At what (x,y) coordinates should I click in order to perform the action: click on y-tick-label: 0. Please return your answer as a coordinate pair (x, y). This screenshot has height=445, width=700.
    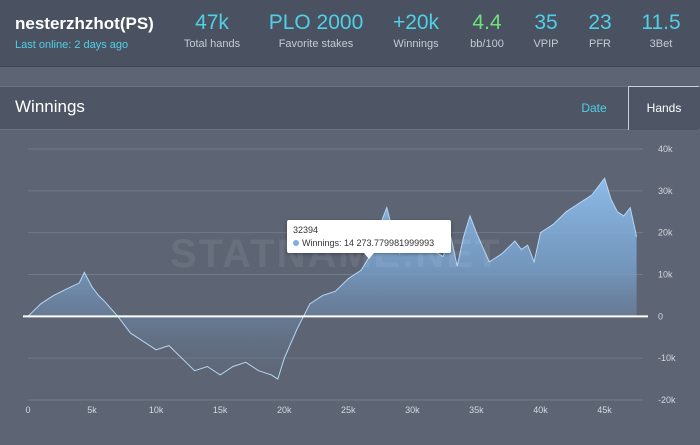
    Looking at the image, I should click on (660, 316).